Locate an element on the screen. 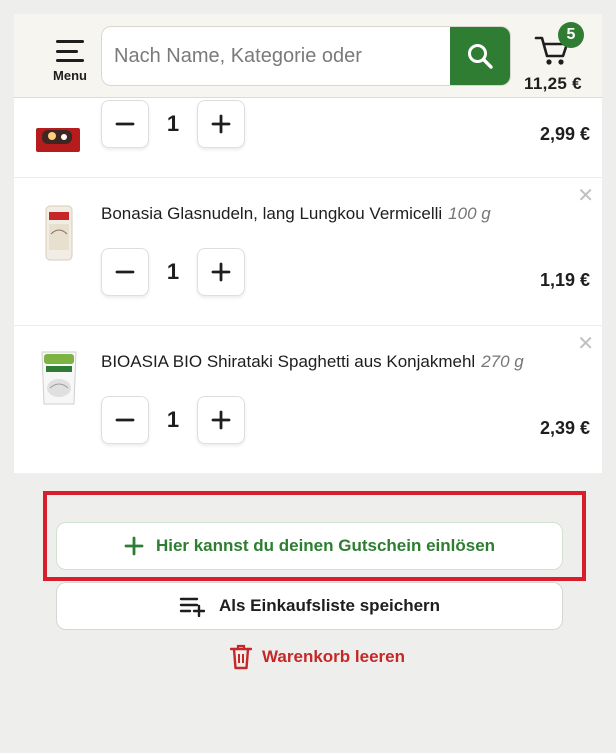 The image size is (616, 753). search-input is located at coordinates (277, 56).